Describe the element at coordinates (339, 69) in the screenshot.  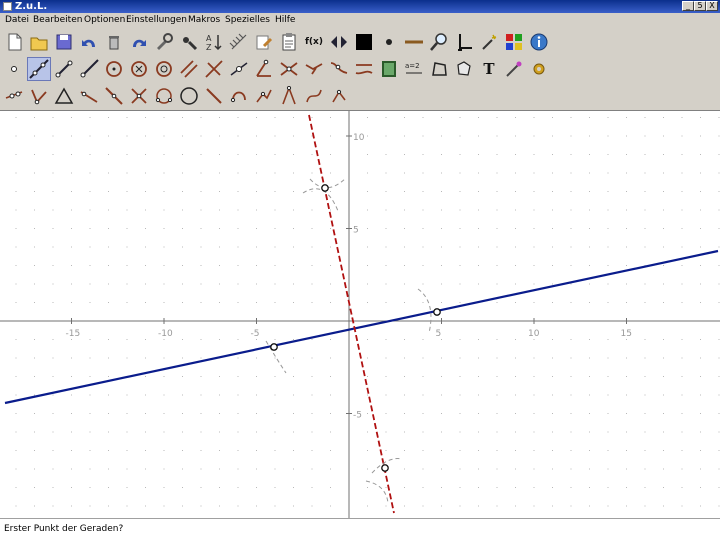
I see `bisector-tool-button` at that location.